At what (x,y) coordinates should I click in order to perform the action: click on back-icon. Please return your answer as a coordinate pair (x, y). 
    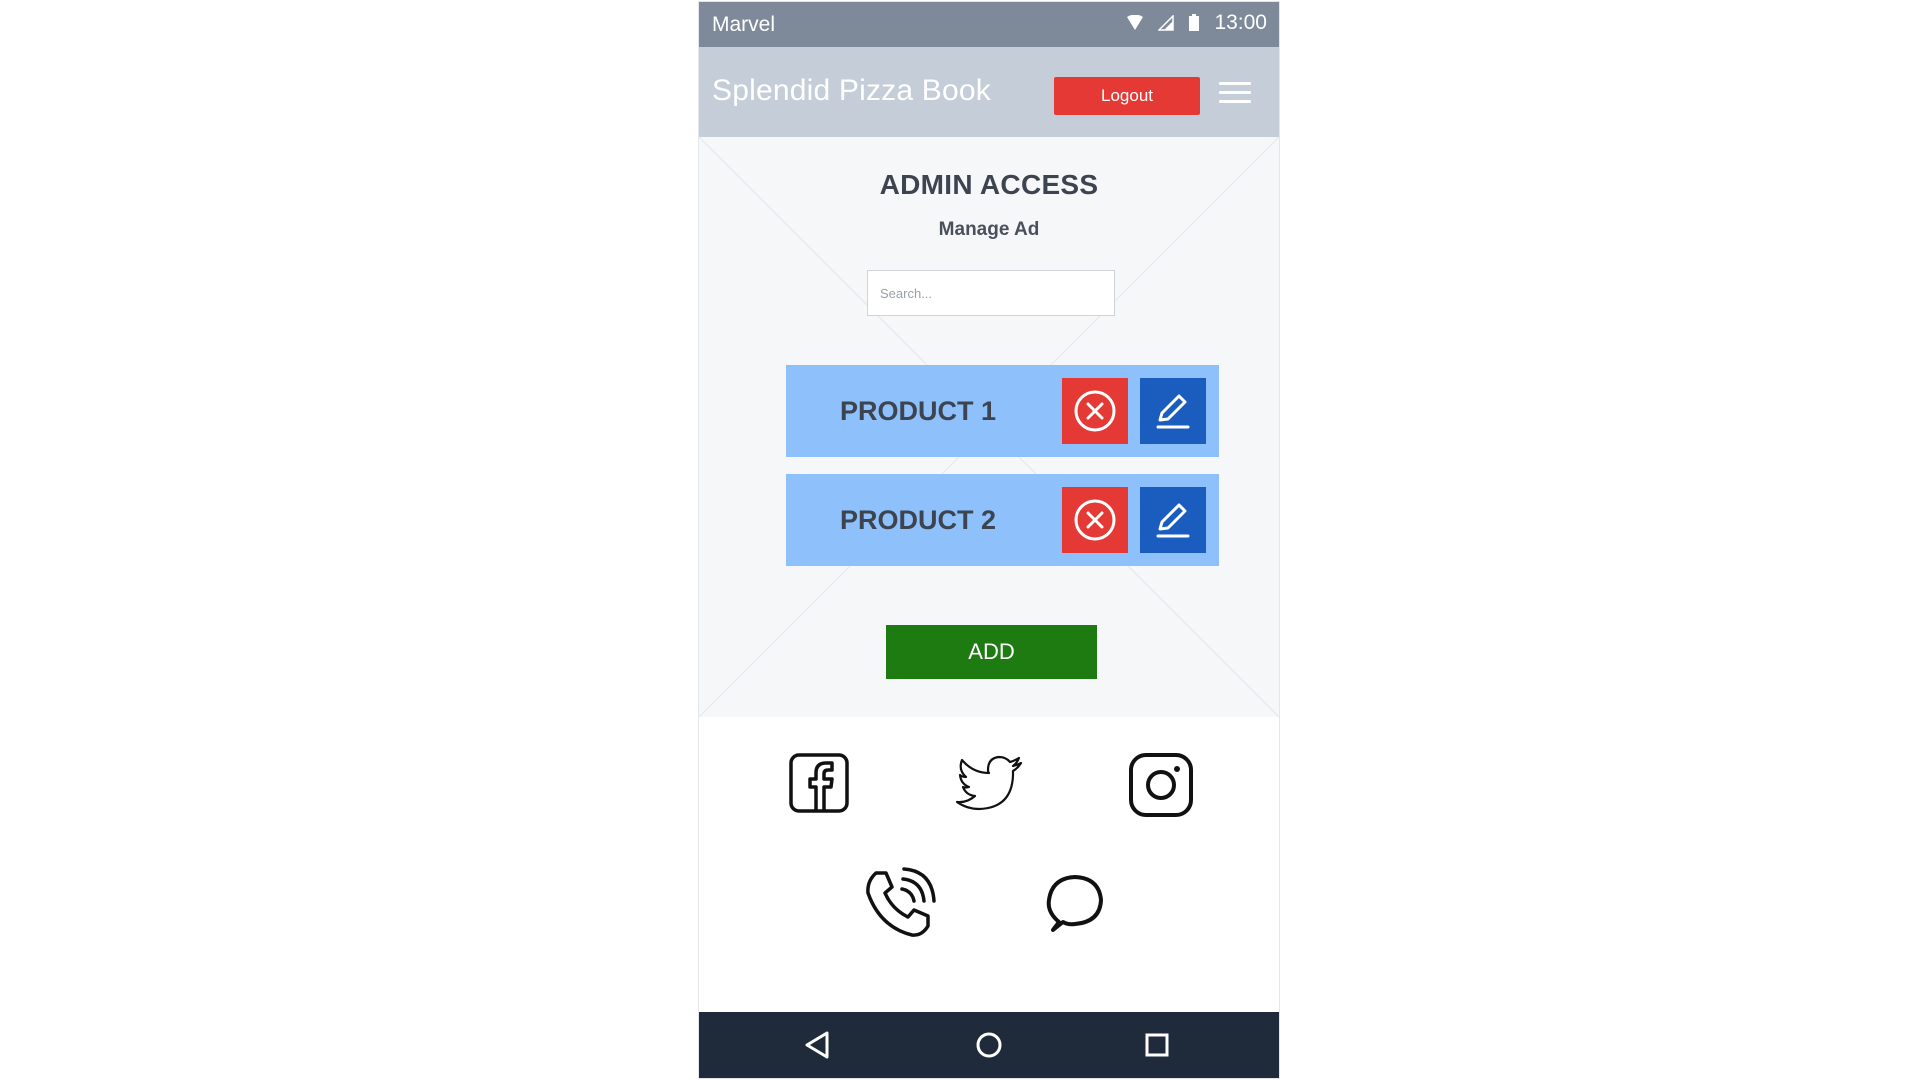
    Looking at the image, I should click on (817, 1045).